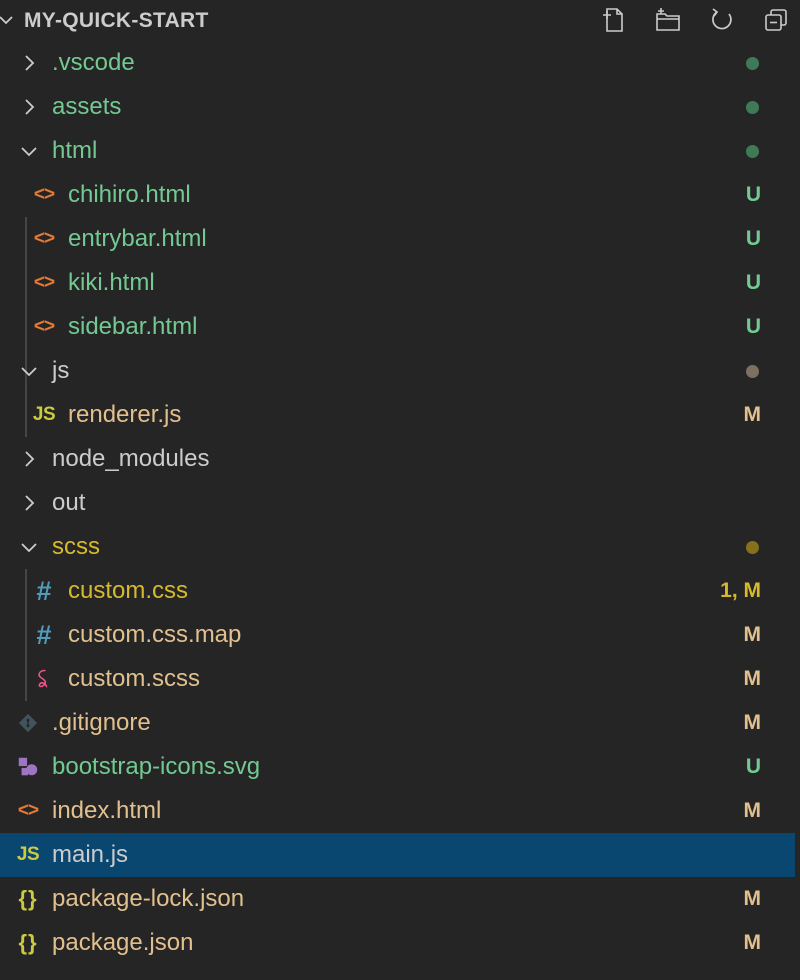 Image resolution: width=800 pixels, height=980 pixels. I want to click on explorer-header: MY-QUICK-START, so click(400, 20).